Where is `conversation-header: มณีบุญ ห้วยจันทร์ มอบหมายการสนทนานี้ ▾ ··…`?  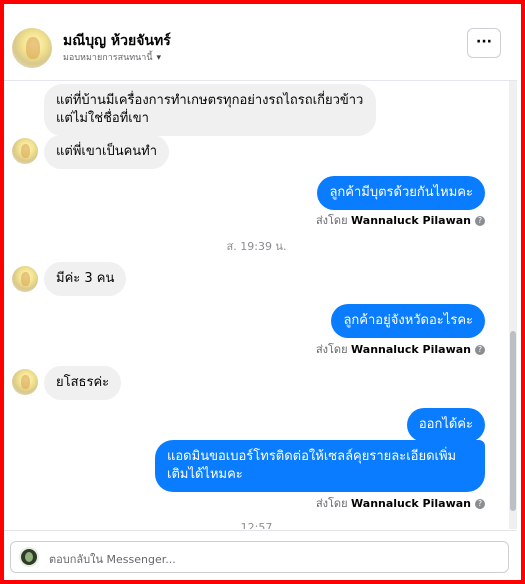 conversation-header: มณีบุญ ห้วยจันทร์ มอบหมายการสนทนานี้ ▾ ··… is located at coordinates (260, 42).